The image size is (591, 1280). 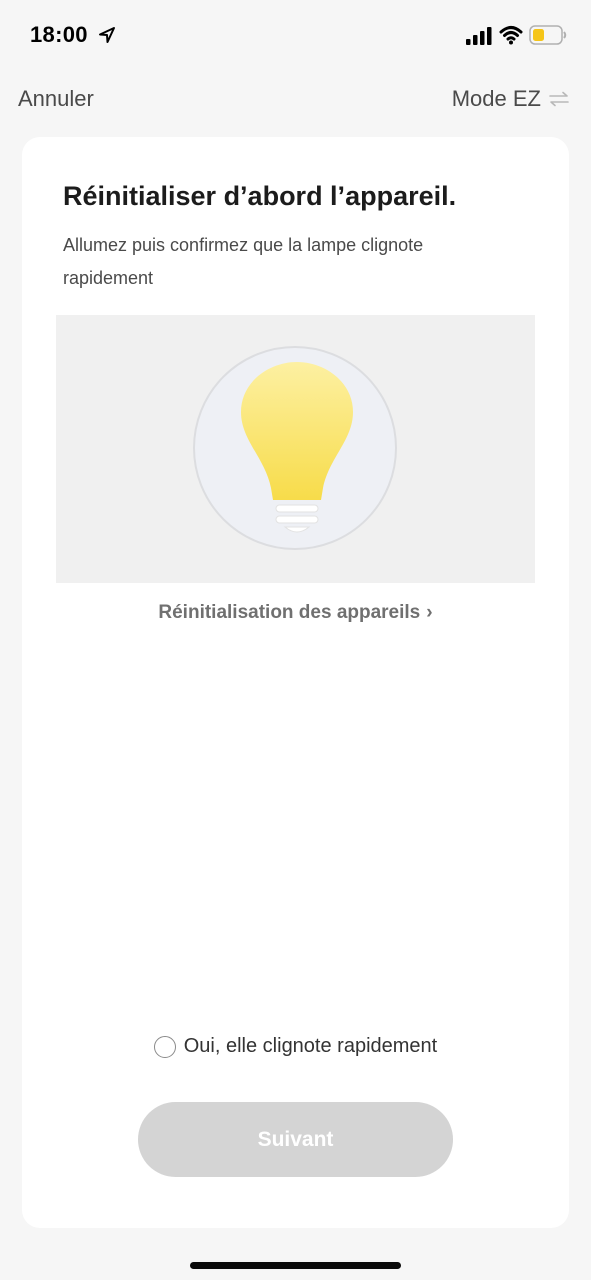 I want to click on home-indicator, so click(x=295, y=1265).